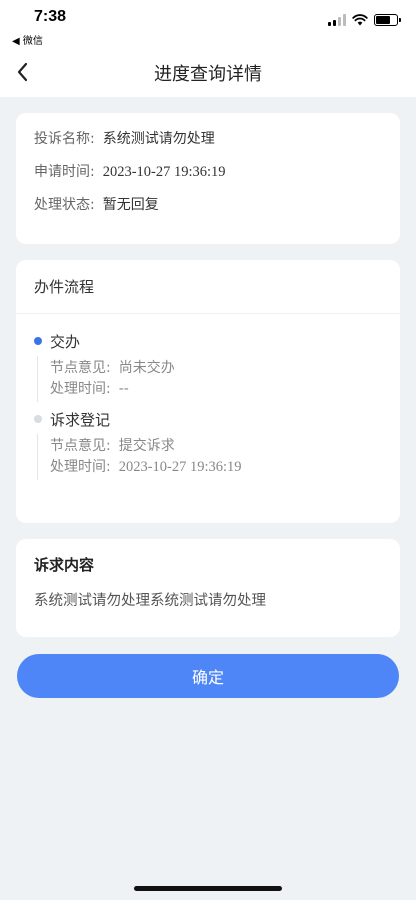  What do you see at coordinates (146, 446) in the screenshot?
I see `node-opinion-value: 提交诉求` at bounding box center [146, 446].